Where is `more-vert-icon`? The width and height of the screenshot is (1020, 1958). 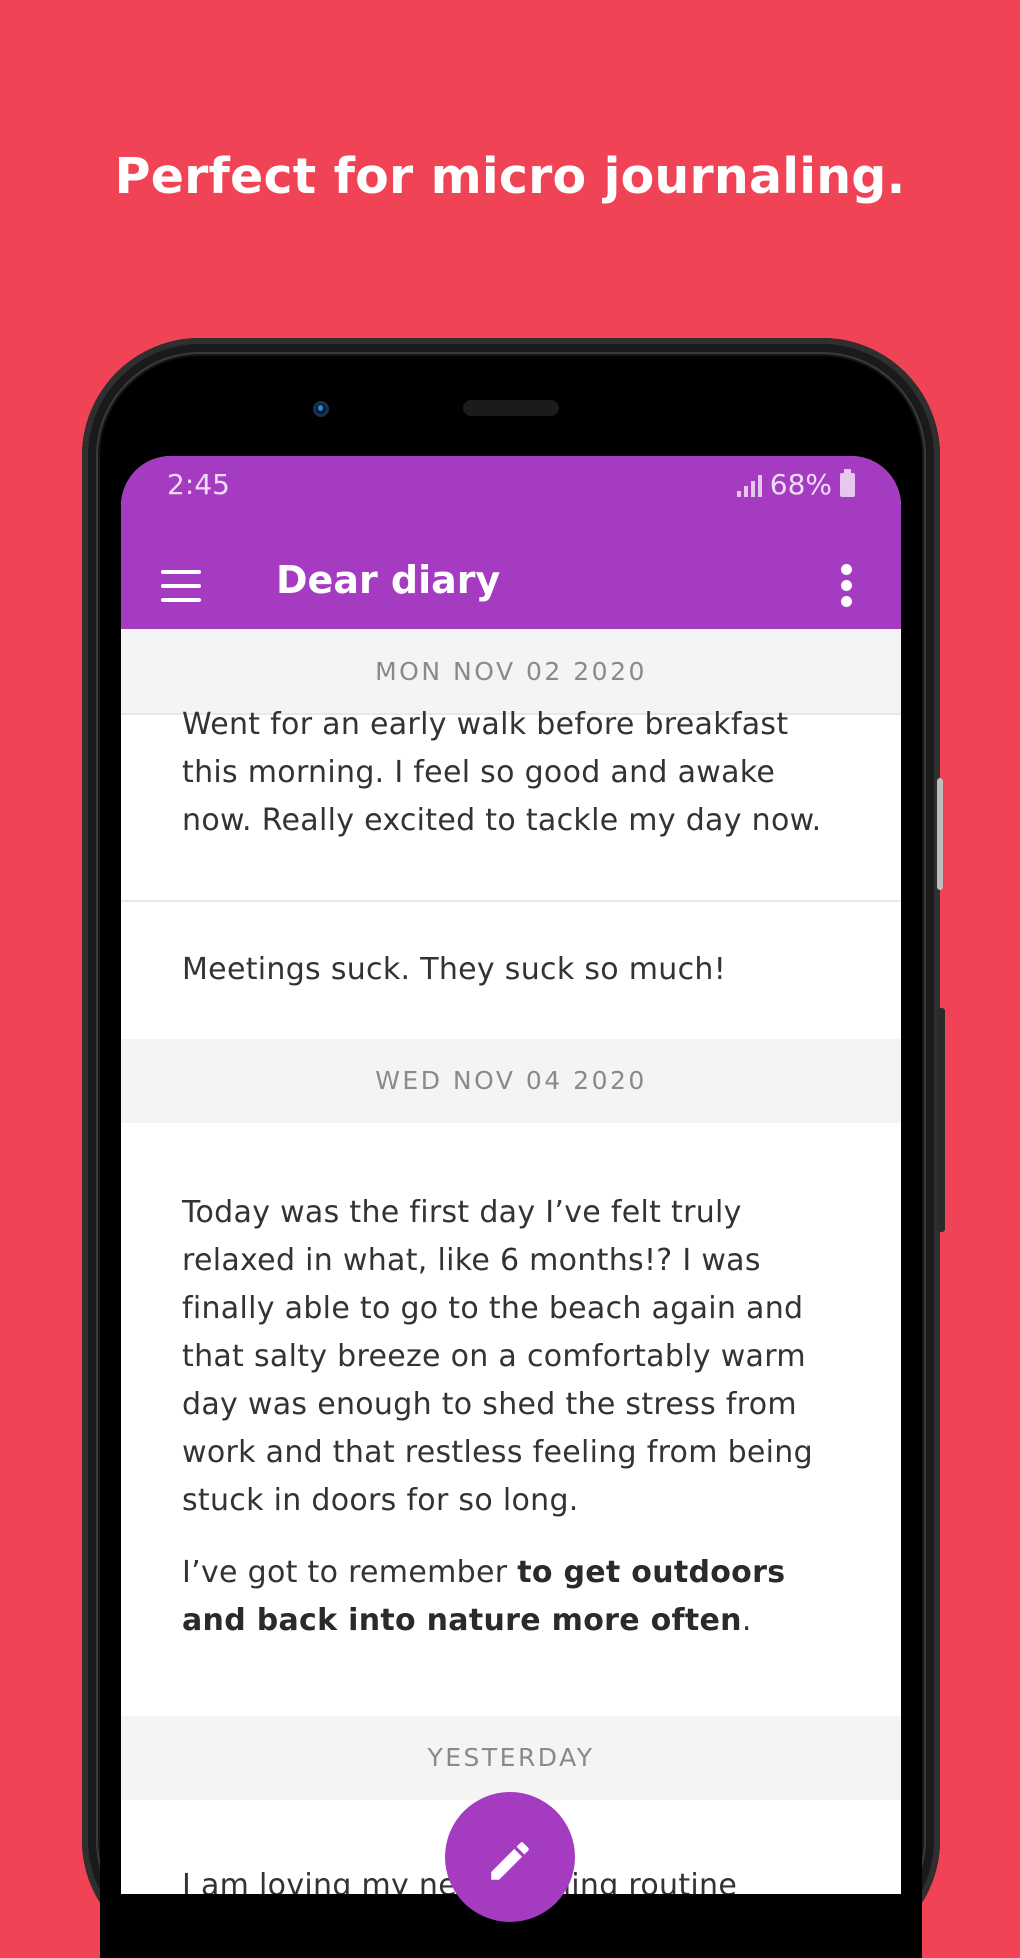
more-vert-icon is located at coordinates (847, 586).